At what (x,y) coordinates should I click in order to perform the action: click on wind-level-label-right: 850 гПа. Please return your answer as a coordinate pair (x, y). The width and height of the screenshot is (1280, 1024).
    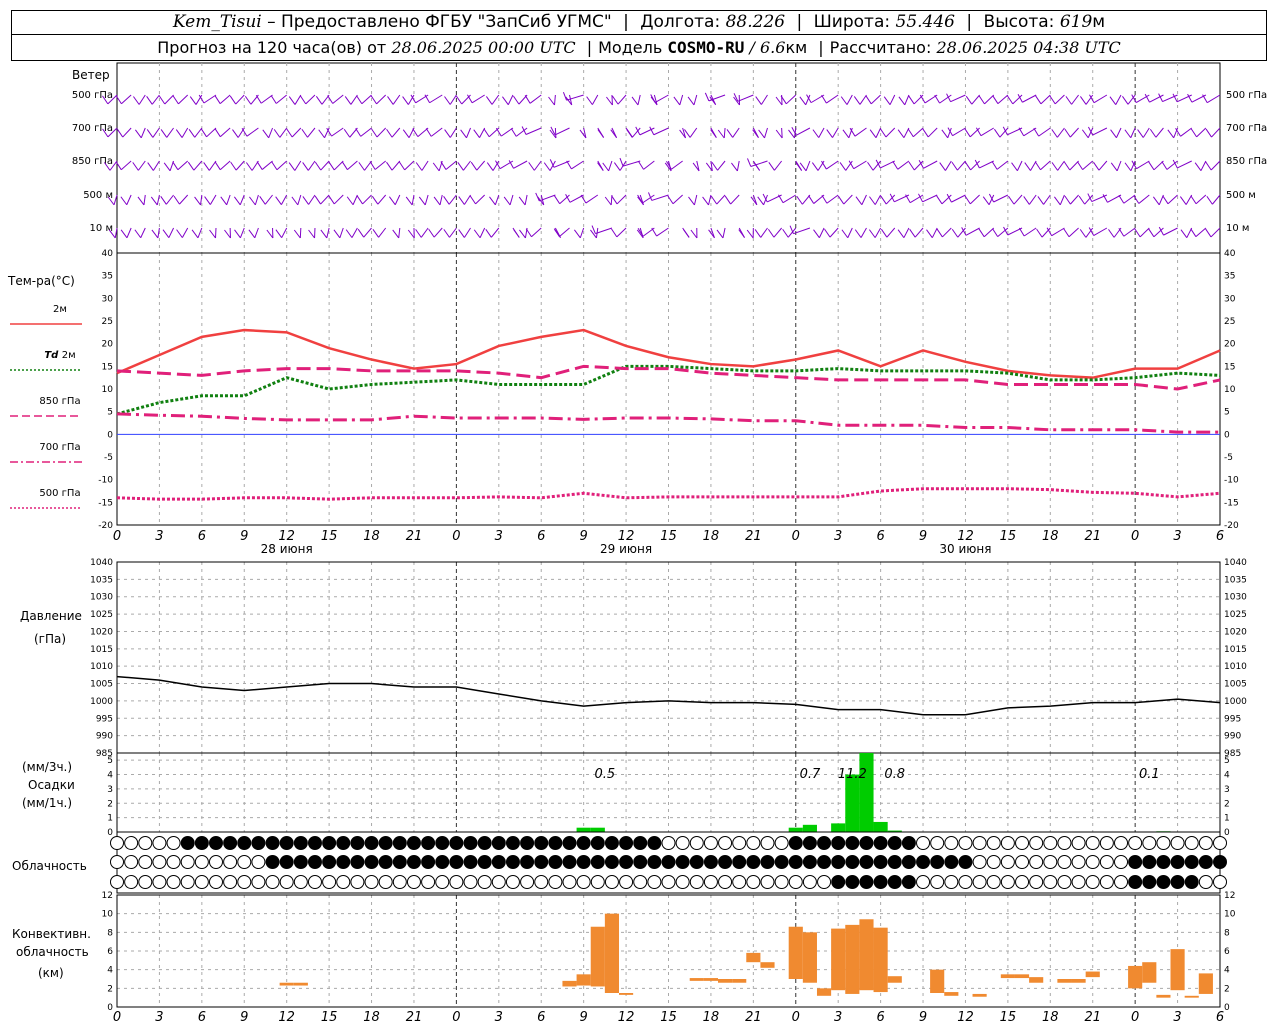
    Looking at the image, I should click on (1246, 161).